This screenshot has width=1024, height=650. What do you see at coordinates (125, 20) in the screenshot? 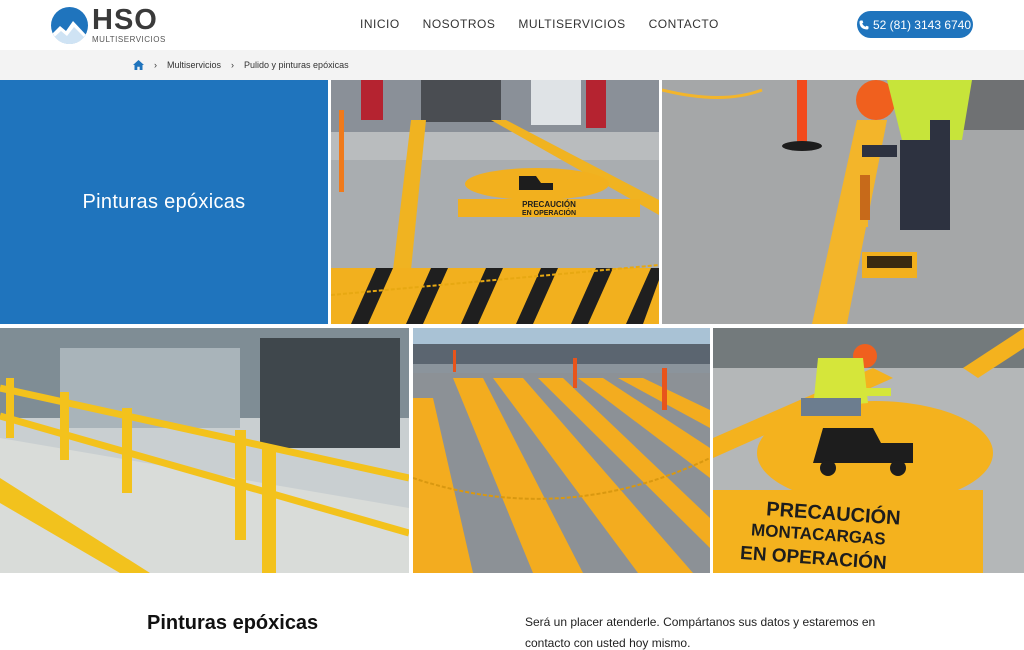
I see `logo-name: HSO` at bounding box center [125, 20].